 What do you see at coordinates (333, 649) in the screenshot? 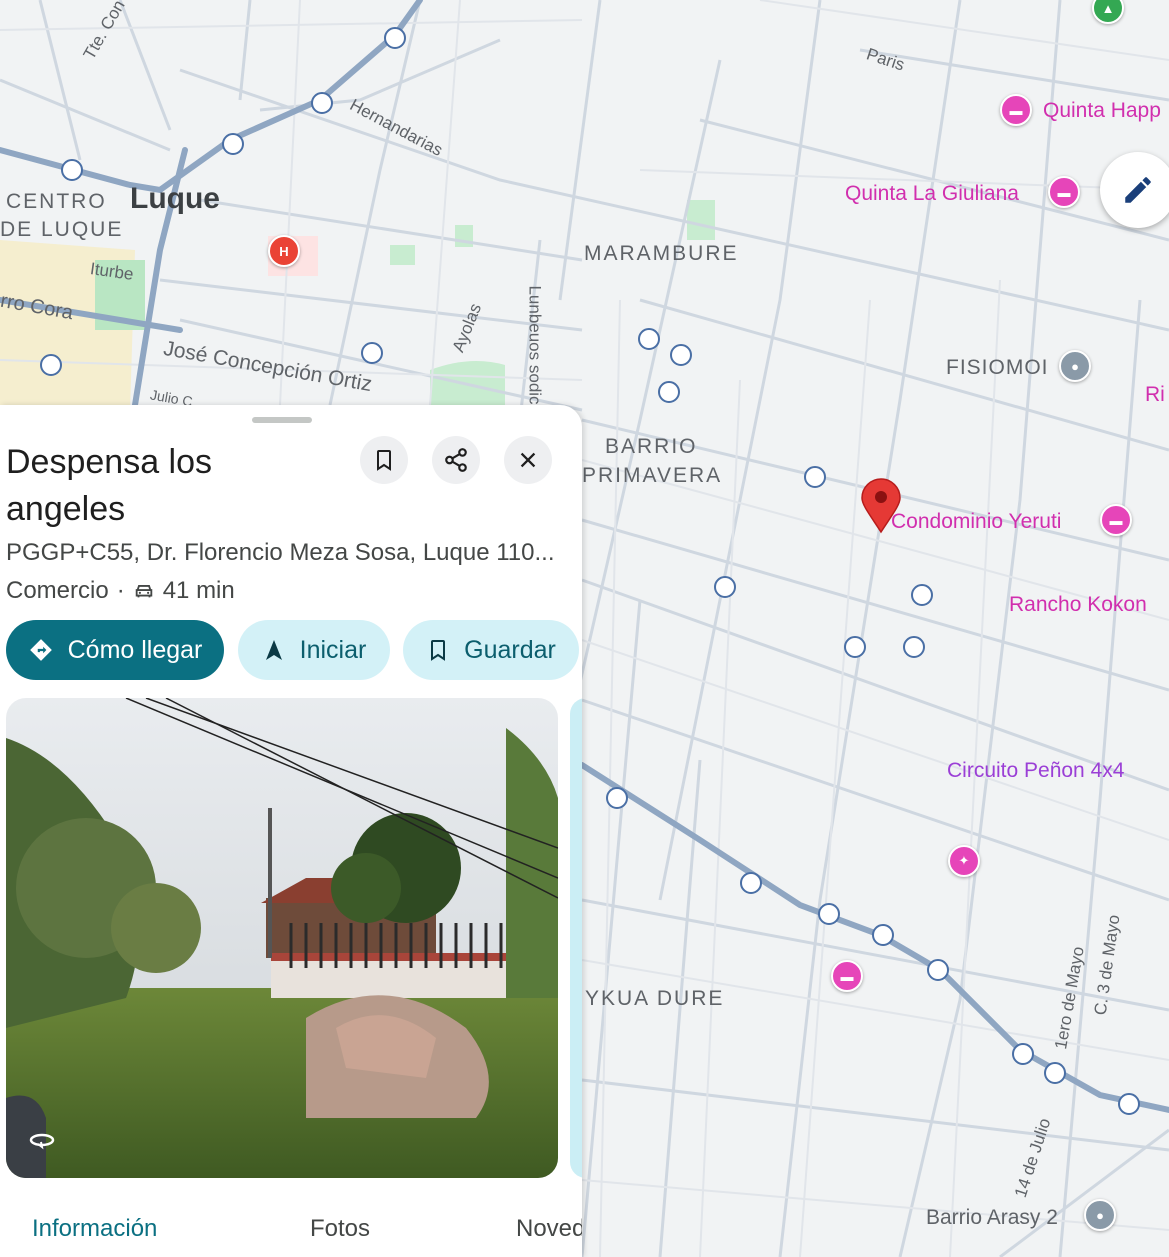
I see `start-label: Iniciar` at bounding box center [333, 649].